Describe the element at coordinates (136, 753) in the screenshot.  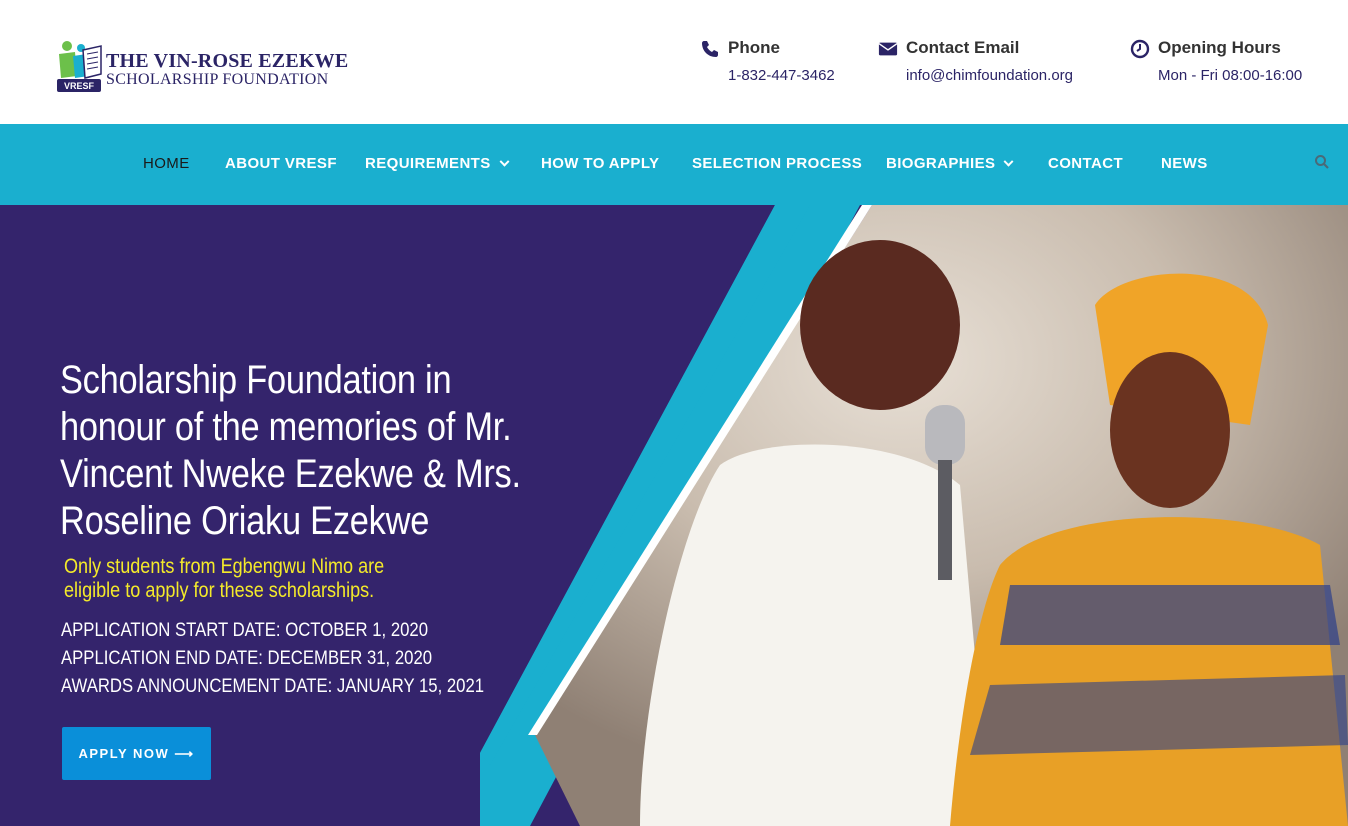
I see `apply-now-button: APPLY NOW ⟶` at that location.